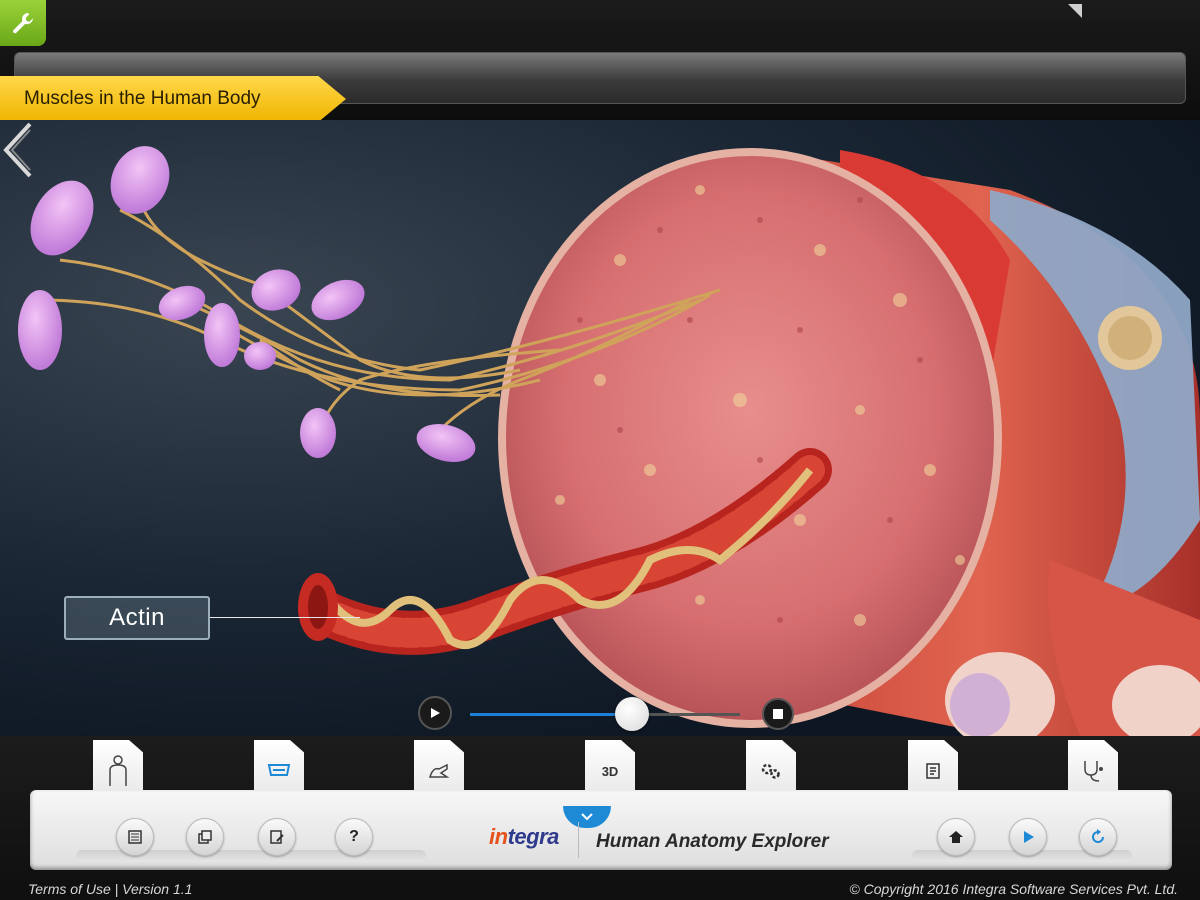 The image size is (1200, 900). I want to click on previous-arrow-icon, so click(18, 150).